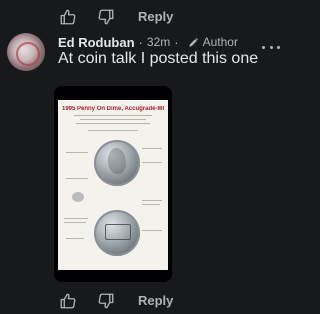 The image size is (320, 314). I want to click on comment-timestamp: 32m, so click(158, 42).